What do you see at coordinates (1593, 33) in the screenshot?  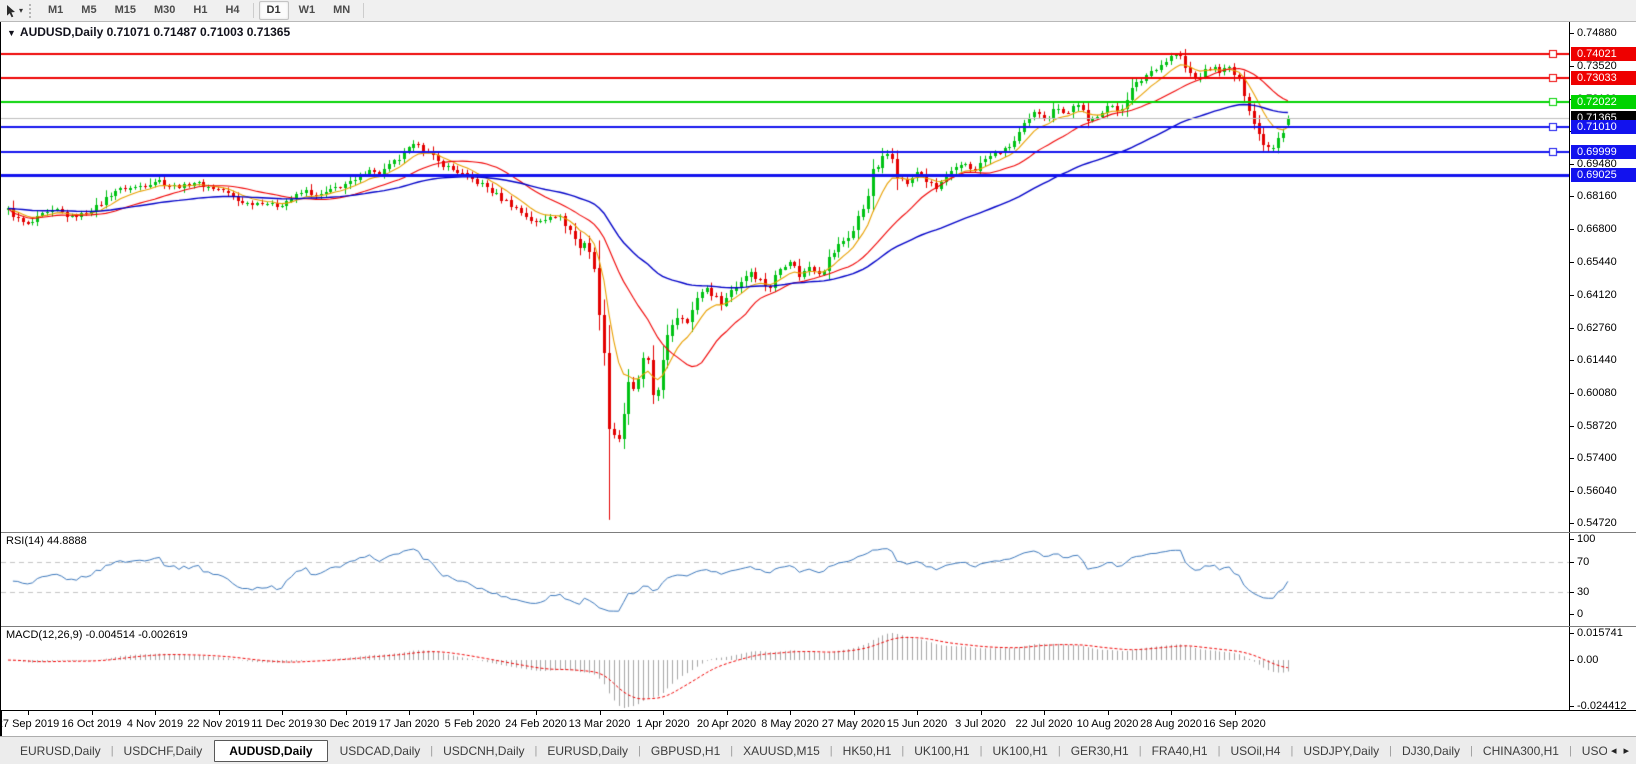 I see `price-tick-label: 0.74880` at bounding box center [1593, 33].